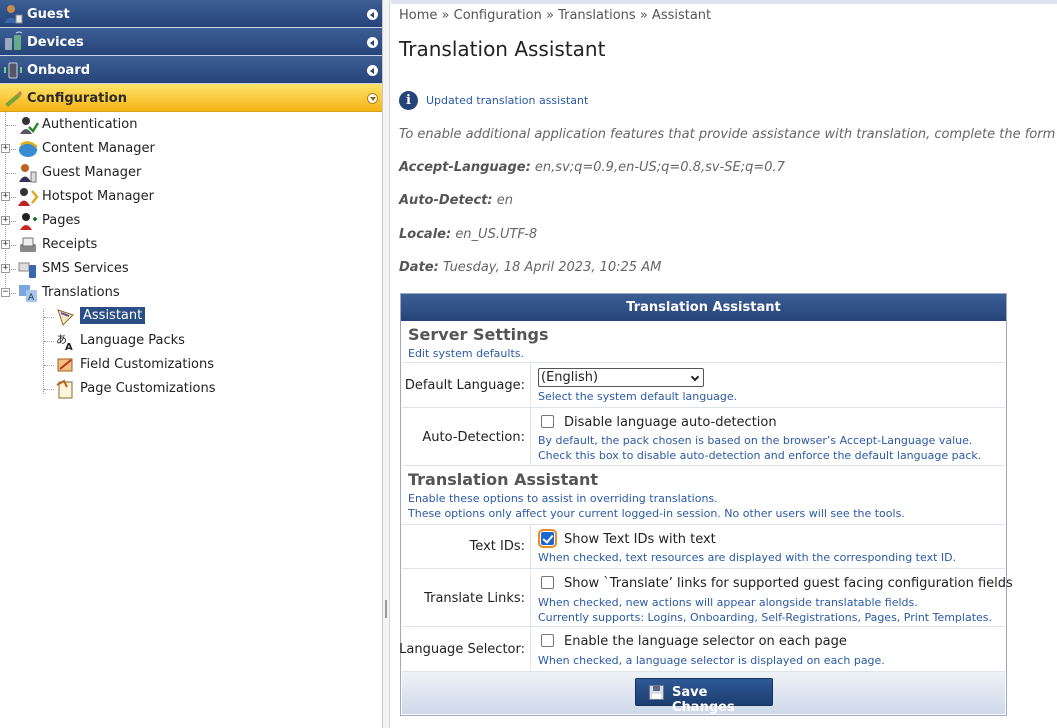 Image resolution: width=1057 pixels, height=728 pixels. Describe the element at coordinates (408, 100) in the screenshot. I see `info-icon: i` at that location.